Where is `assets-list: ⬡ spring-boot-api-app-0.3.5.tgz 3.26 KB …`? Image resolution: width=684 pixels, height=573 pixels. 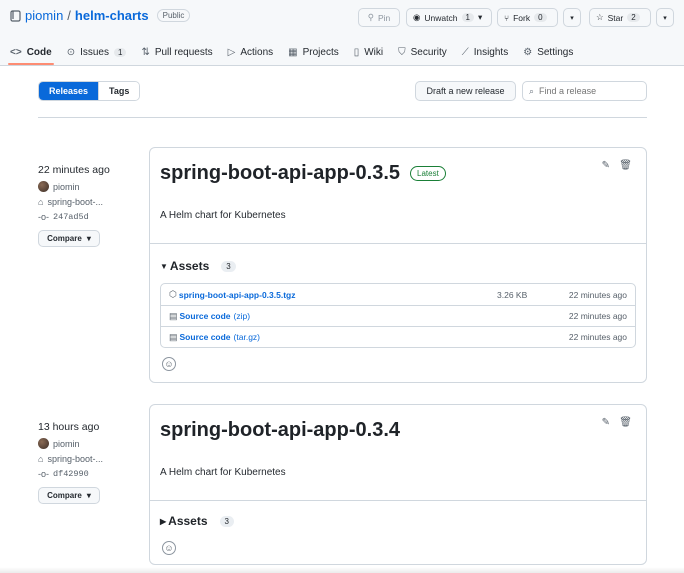
assets-list: ⬡ spring-boot-api-app-0.3.5.tgz 3.26 KB … is located at coordinates (398, 315).